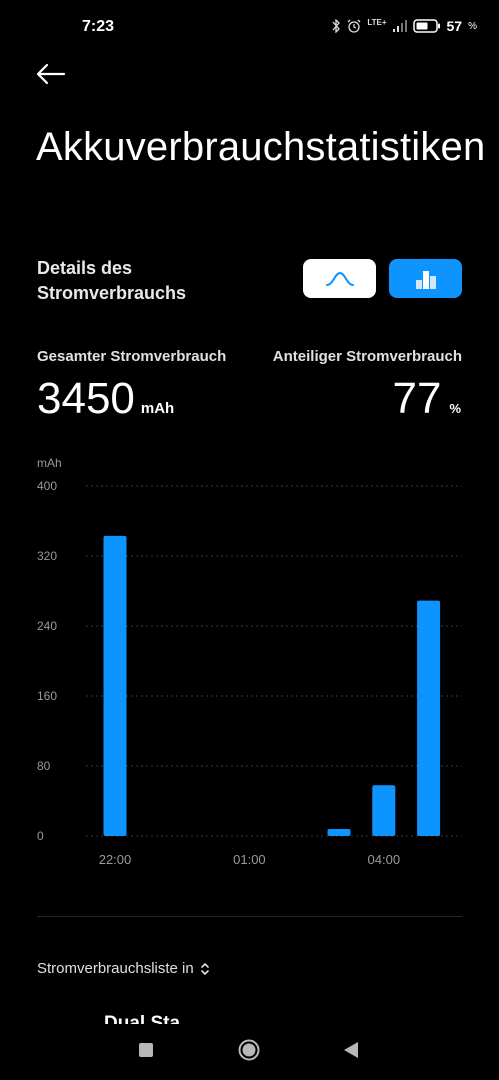  What do you see at coordinates (98, 26) in the screenshot?
I see `status-time: 7:23` at bounding box center [98, 26].